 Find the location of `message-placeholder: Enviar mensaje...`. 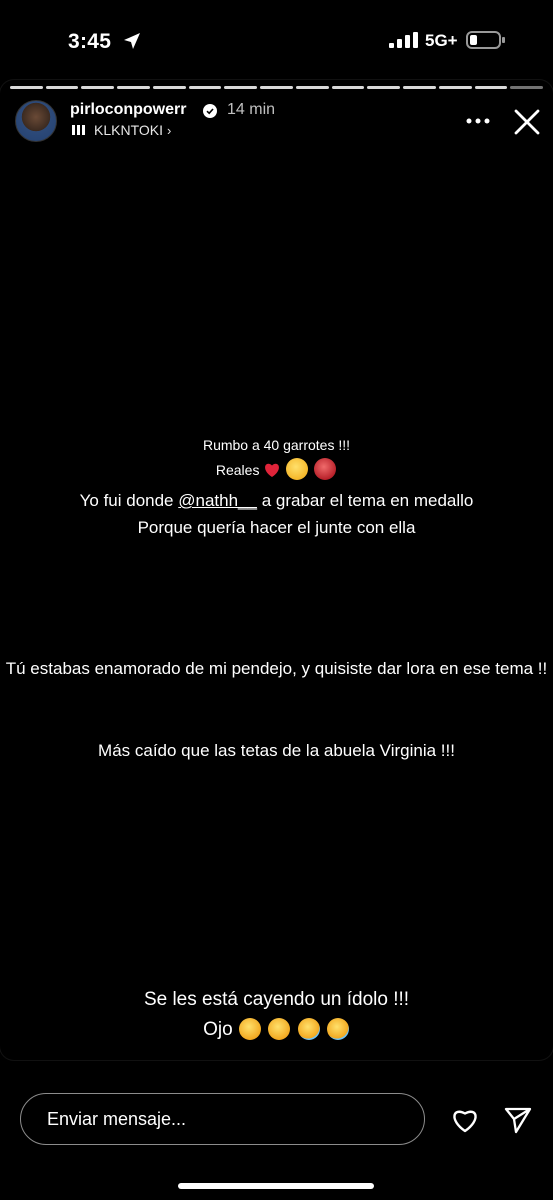

message-placeholder: Enviar mensaje... is located at coordinates (117, 1119).